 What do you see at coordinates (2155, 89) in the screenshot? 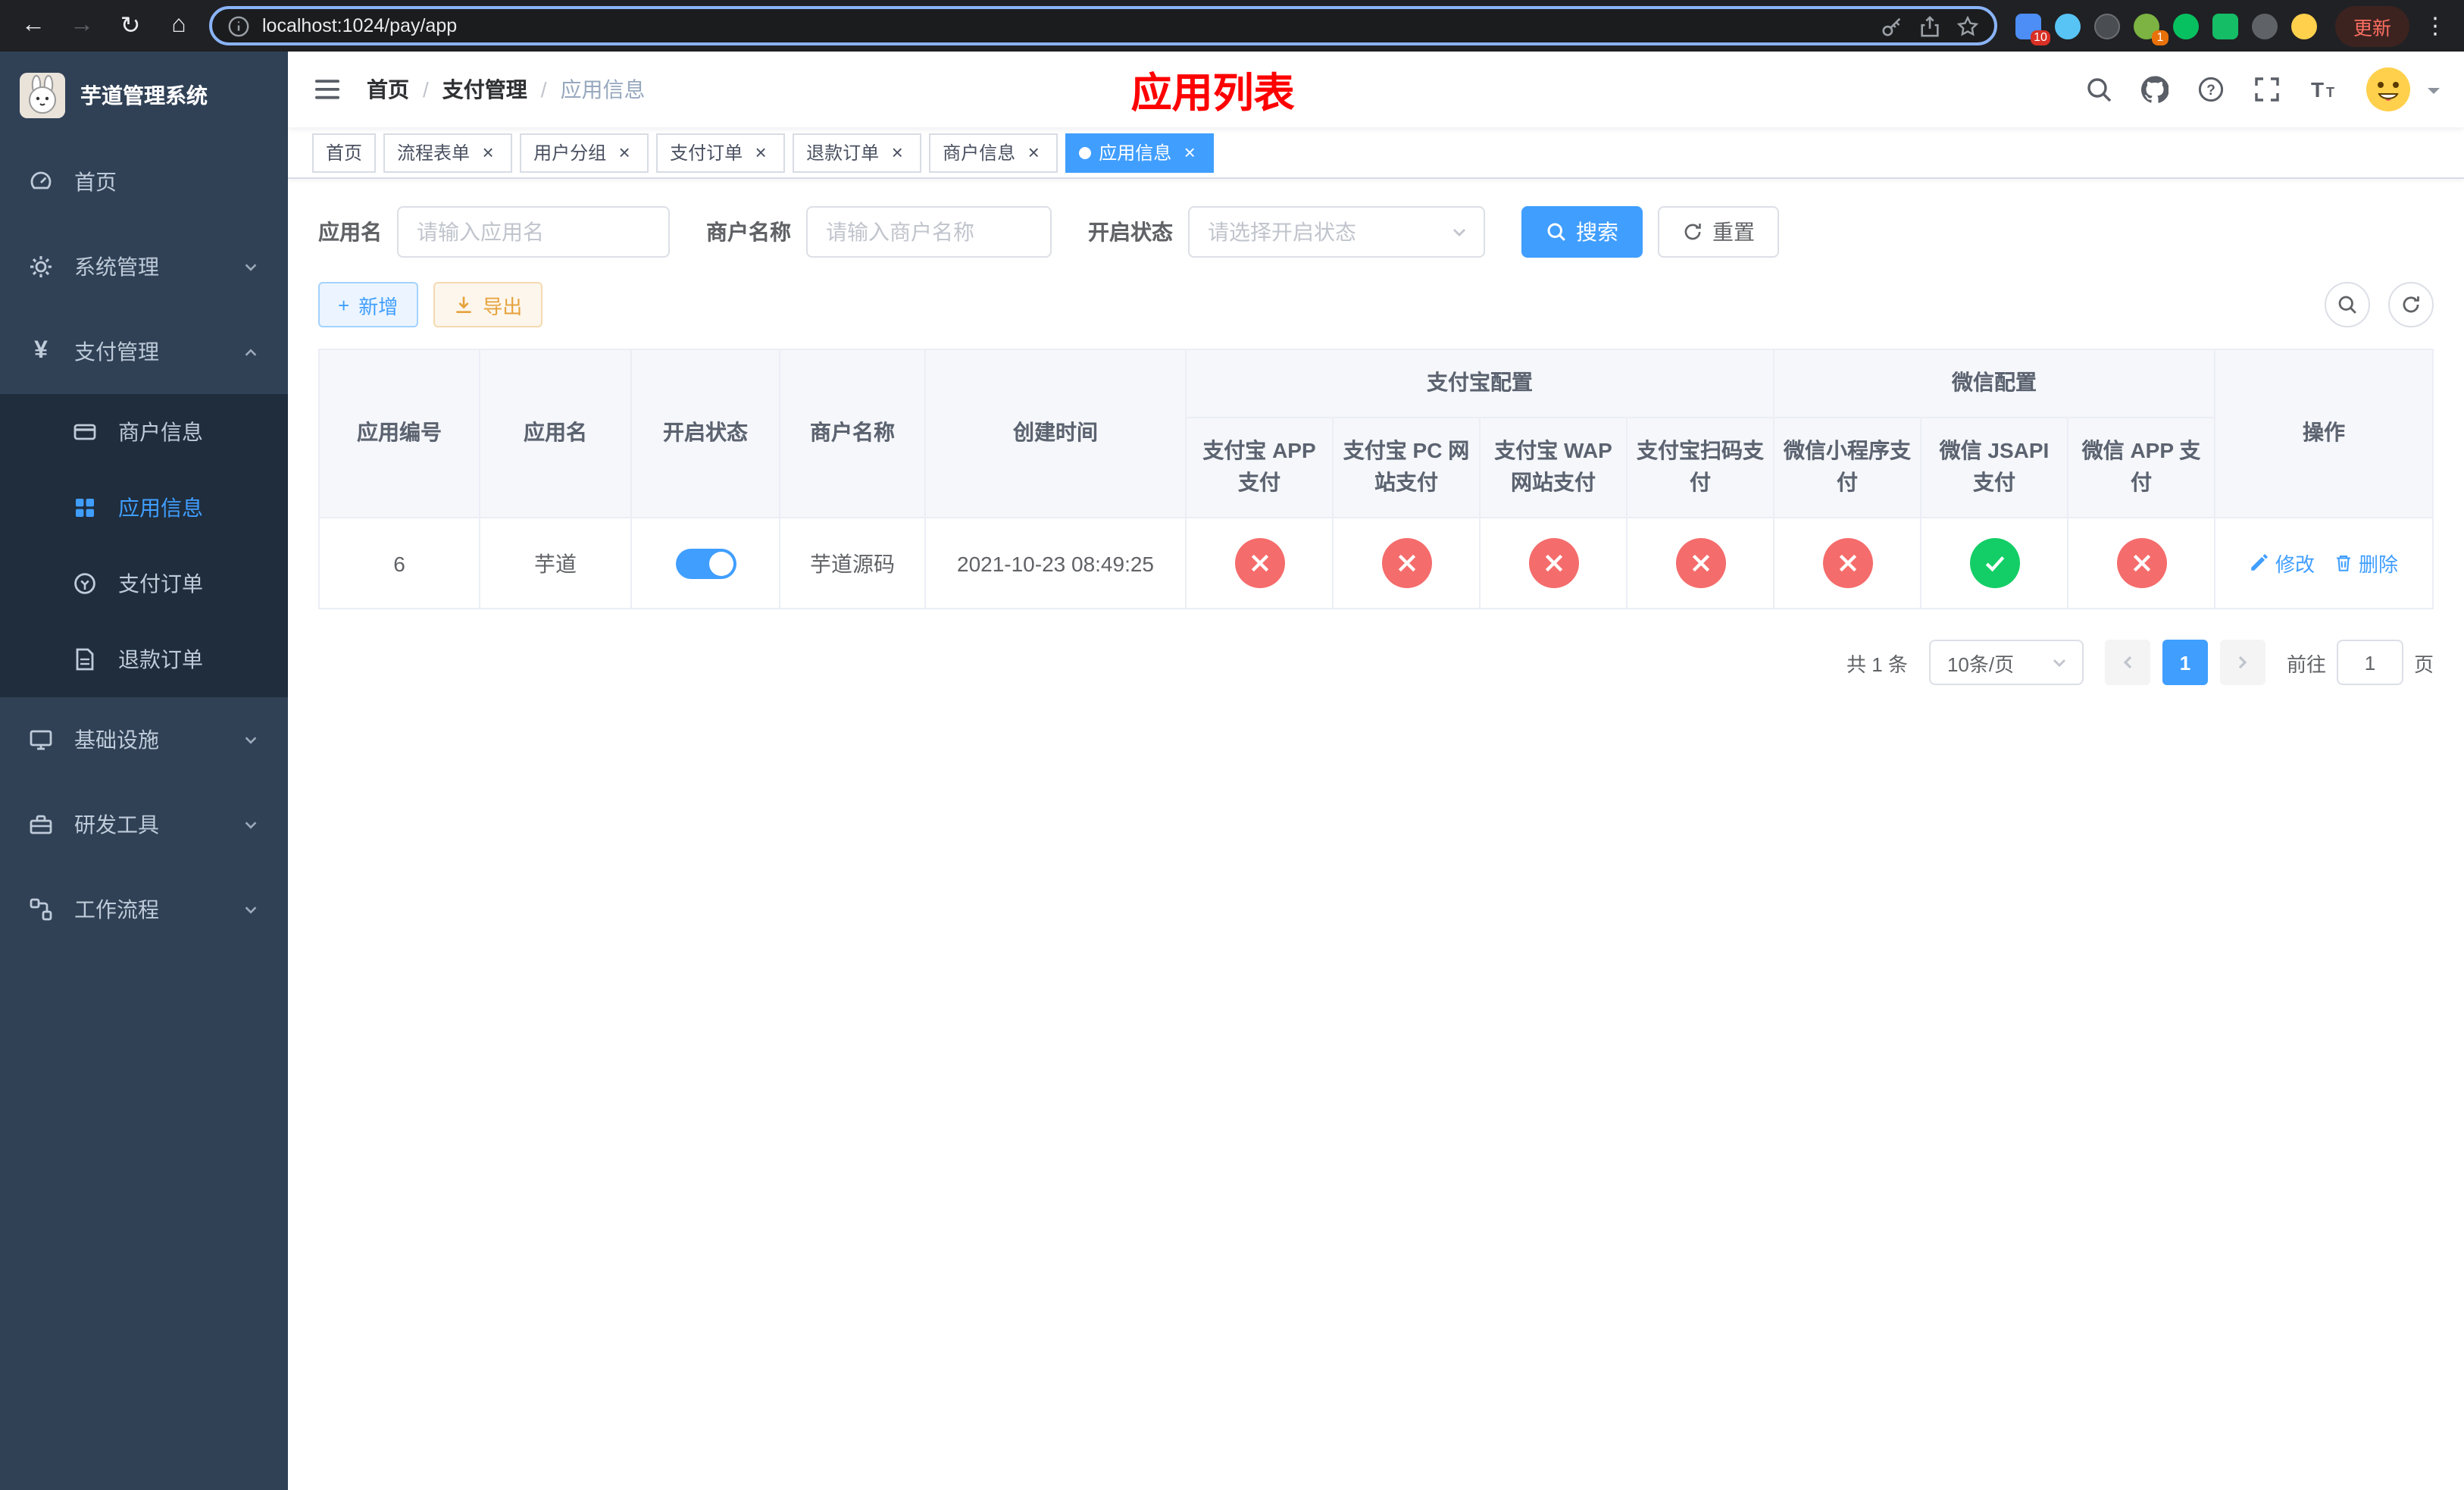
I see `github-icon` at bounding box center [2155, 89].